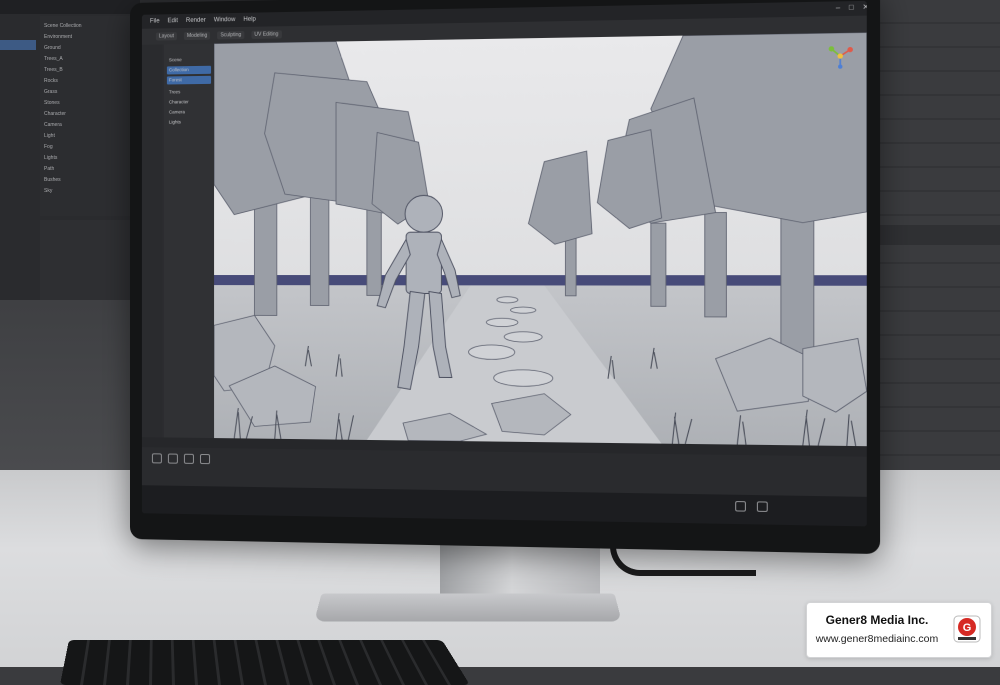 The height and width of the screenshot is (685, 1000). Describe the element at coordinates (188, 458) in the screenshot. I see `record-icon` at that location.